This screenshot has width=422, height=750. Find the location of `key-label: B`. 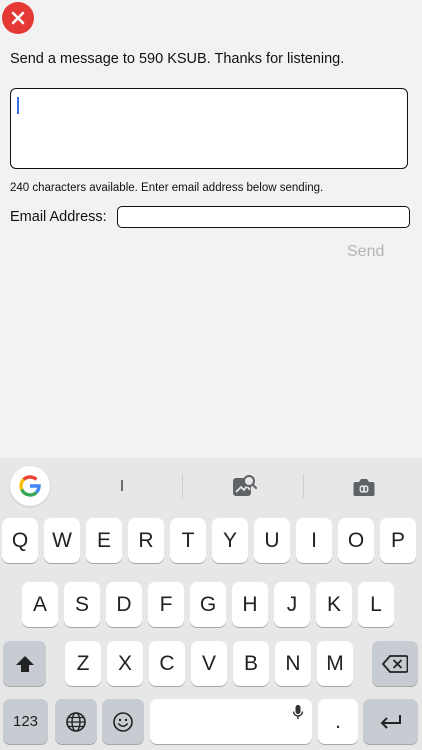

key-label: B is located at coordinates (250, 663).